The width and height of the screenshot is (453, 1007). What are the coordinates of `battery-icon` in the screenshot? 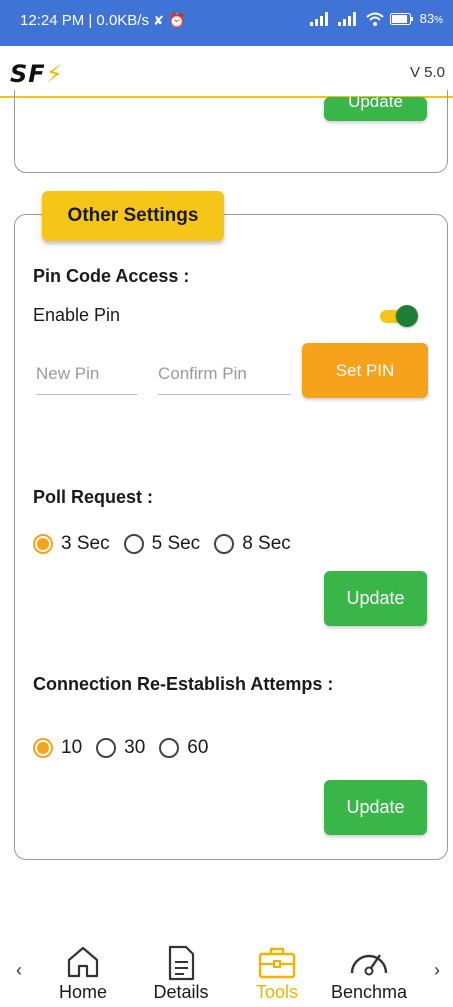 It's located at (401, 18).